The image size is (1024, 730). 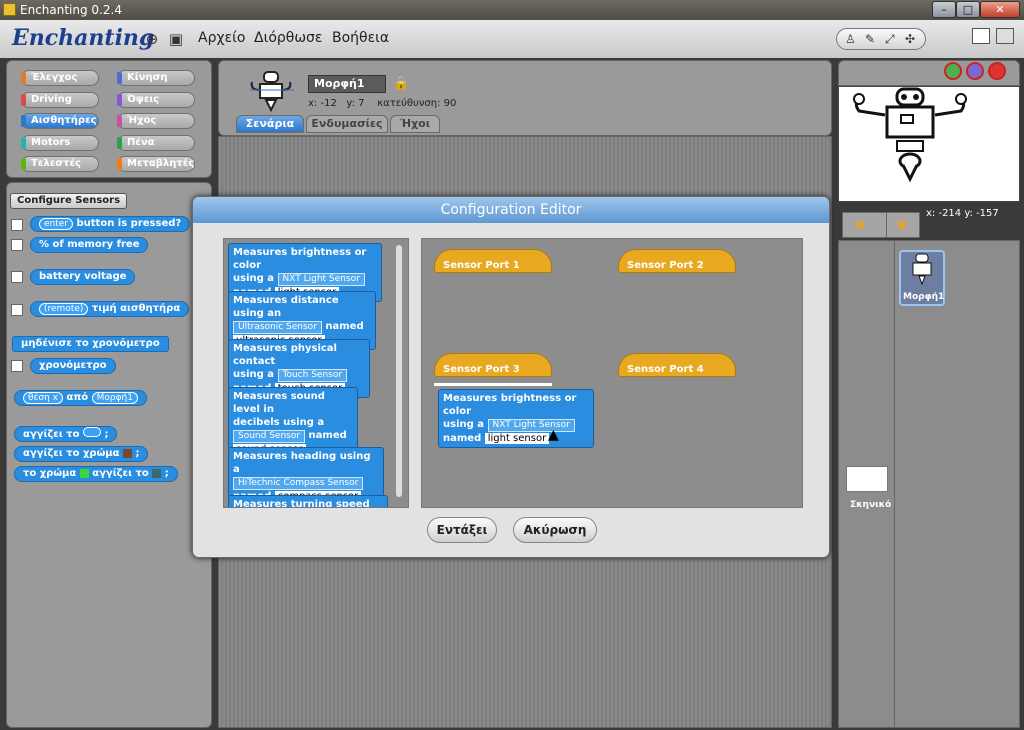 I want to click on stop-icon, so click(x=997, y=71).